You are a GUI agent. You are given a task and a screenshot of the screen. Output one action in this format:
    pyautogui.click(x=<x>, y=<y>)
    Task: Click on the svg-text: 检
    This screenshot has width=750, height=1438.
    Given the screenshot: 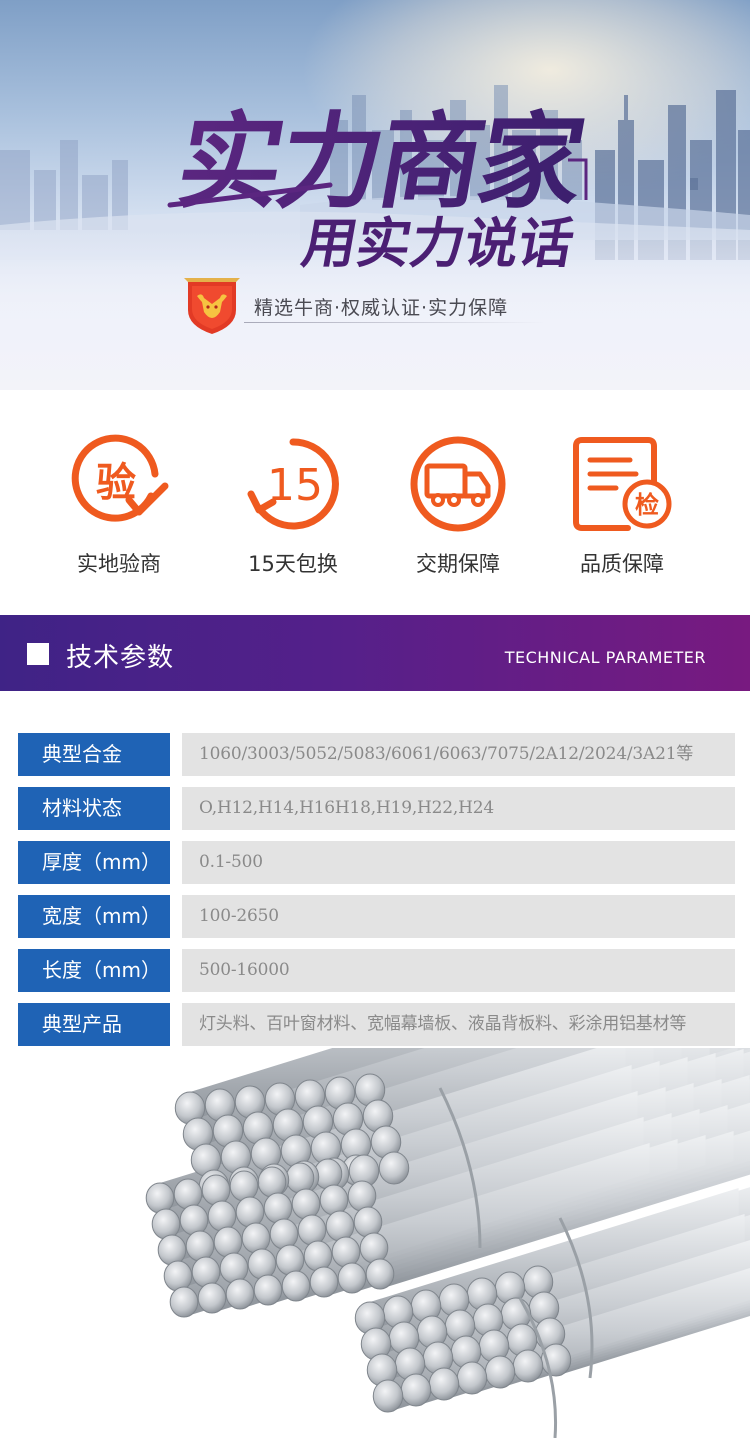 What is the action you would take?
    pyautogui.click(x=647, y=505)
    